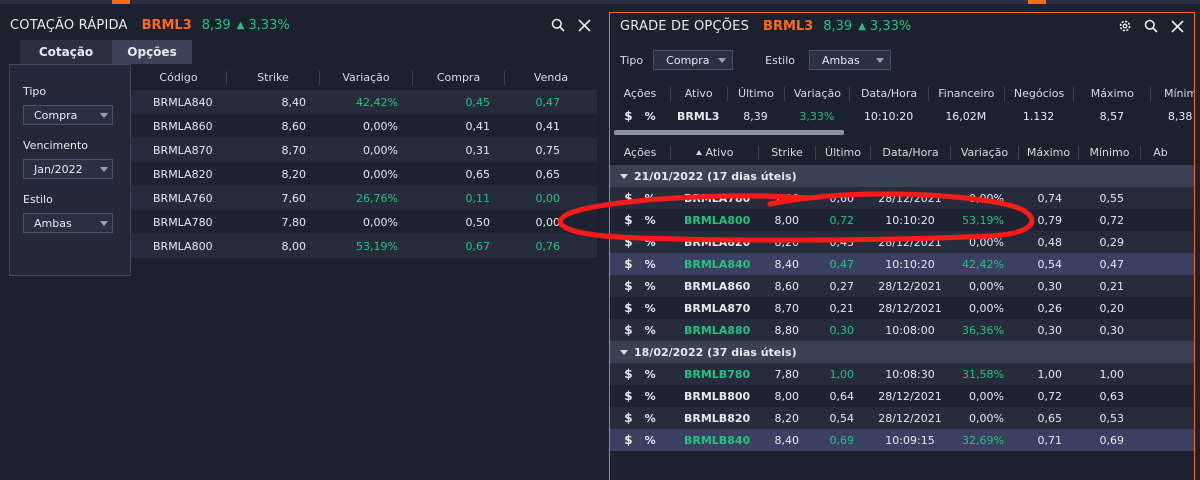  I want to click on table-row: BRMLA780 7,80 0,00% 0,50 0,00, so click(364, 222).